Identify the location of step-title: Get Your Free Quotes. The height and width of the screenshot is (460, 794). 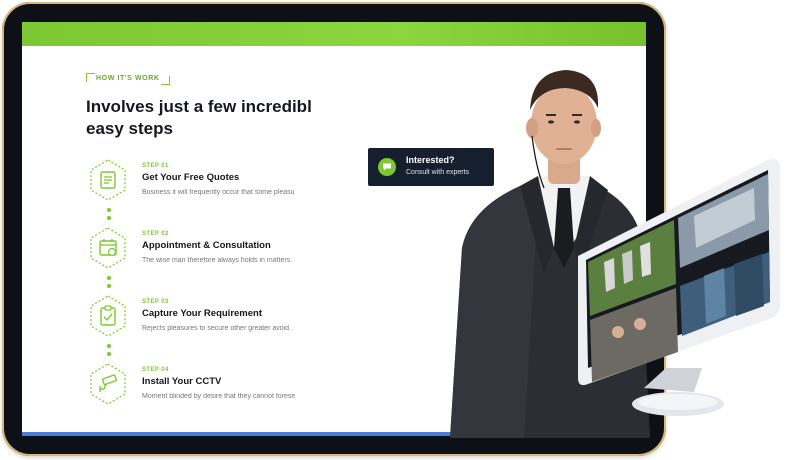
(191, 177).